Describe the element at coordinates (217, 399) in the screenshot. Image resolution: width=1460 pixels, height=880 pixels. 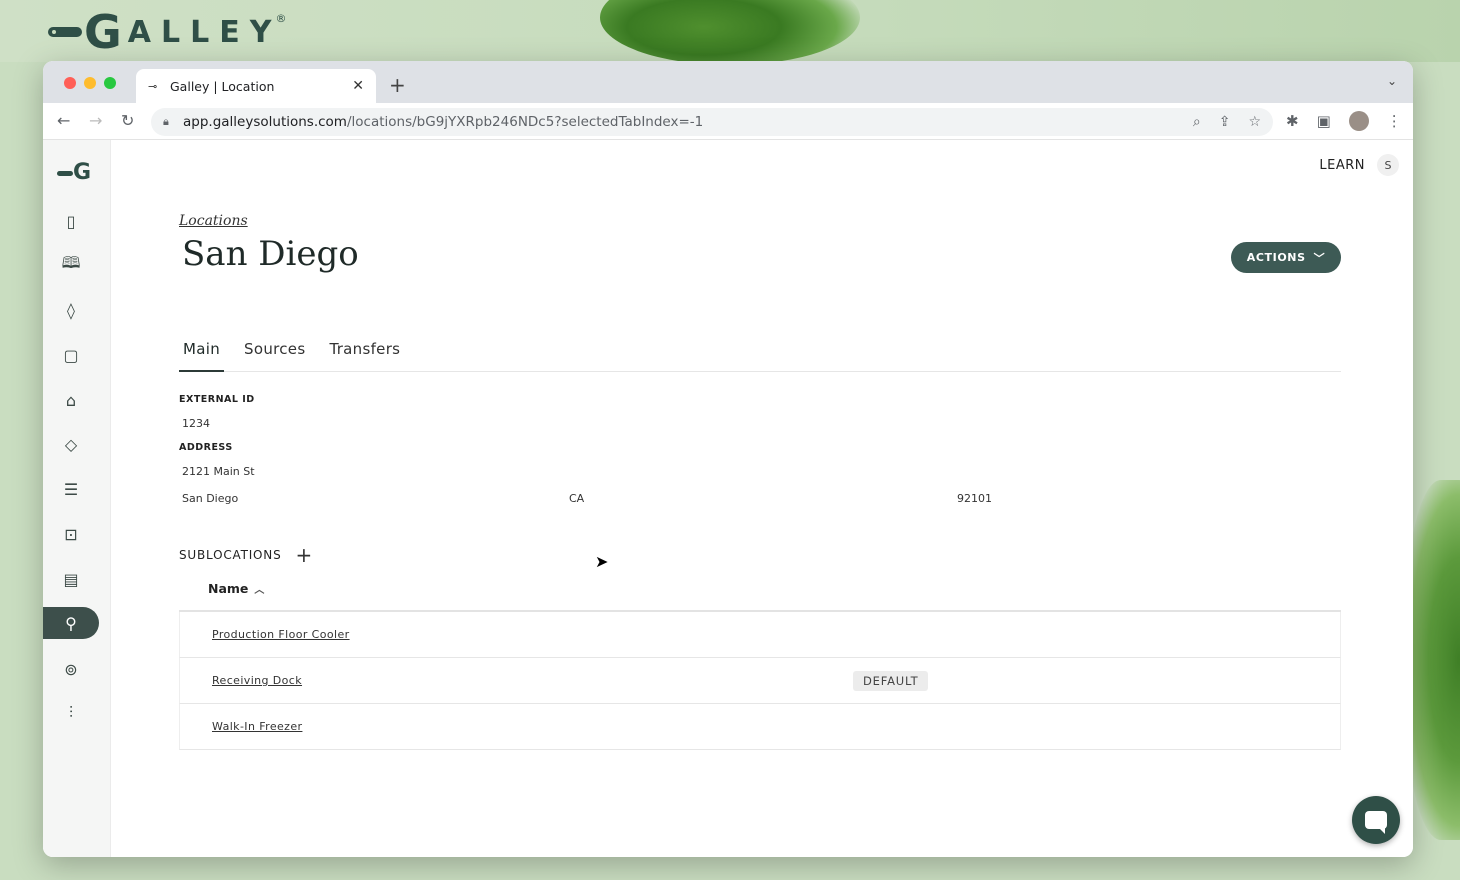
I see `external-id-label: EXTERNAL ID` at that location.